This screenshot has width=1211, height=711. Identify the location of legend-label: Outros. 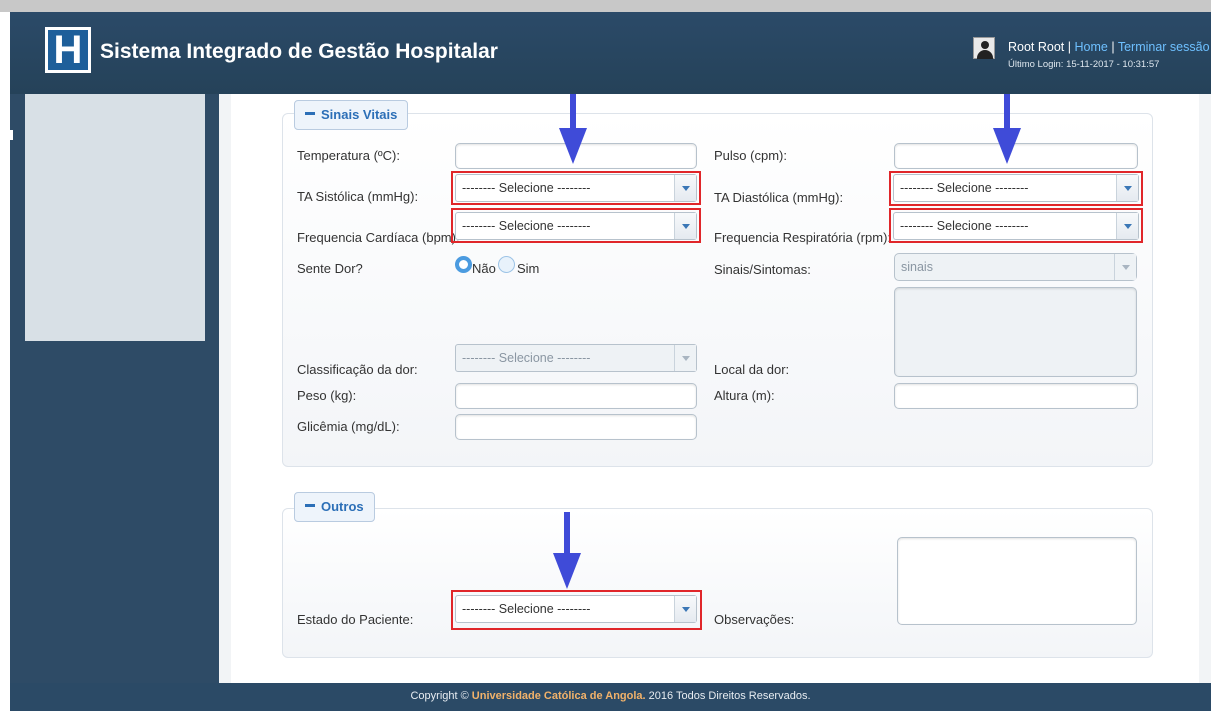
(342, 506).